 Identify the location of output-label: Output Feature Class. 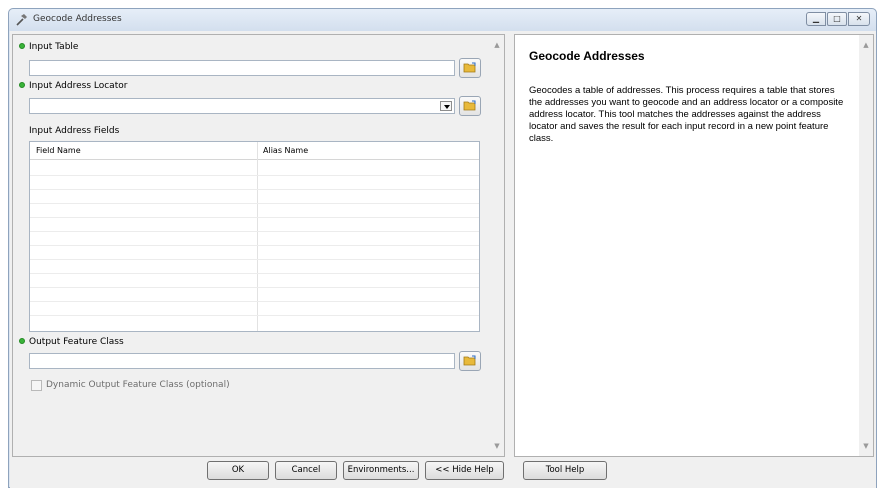
(71, 342).